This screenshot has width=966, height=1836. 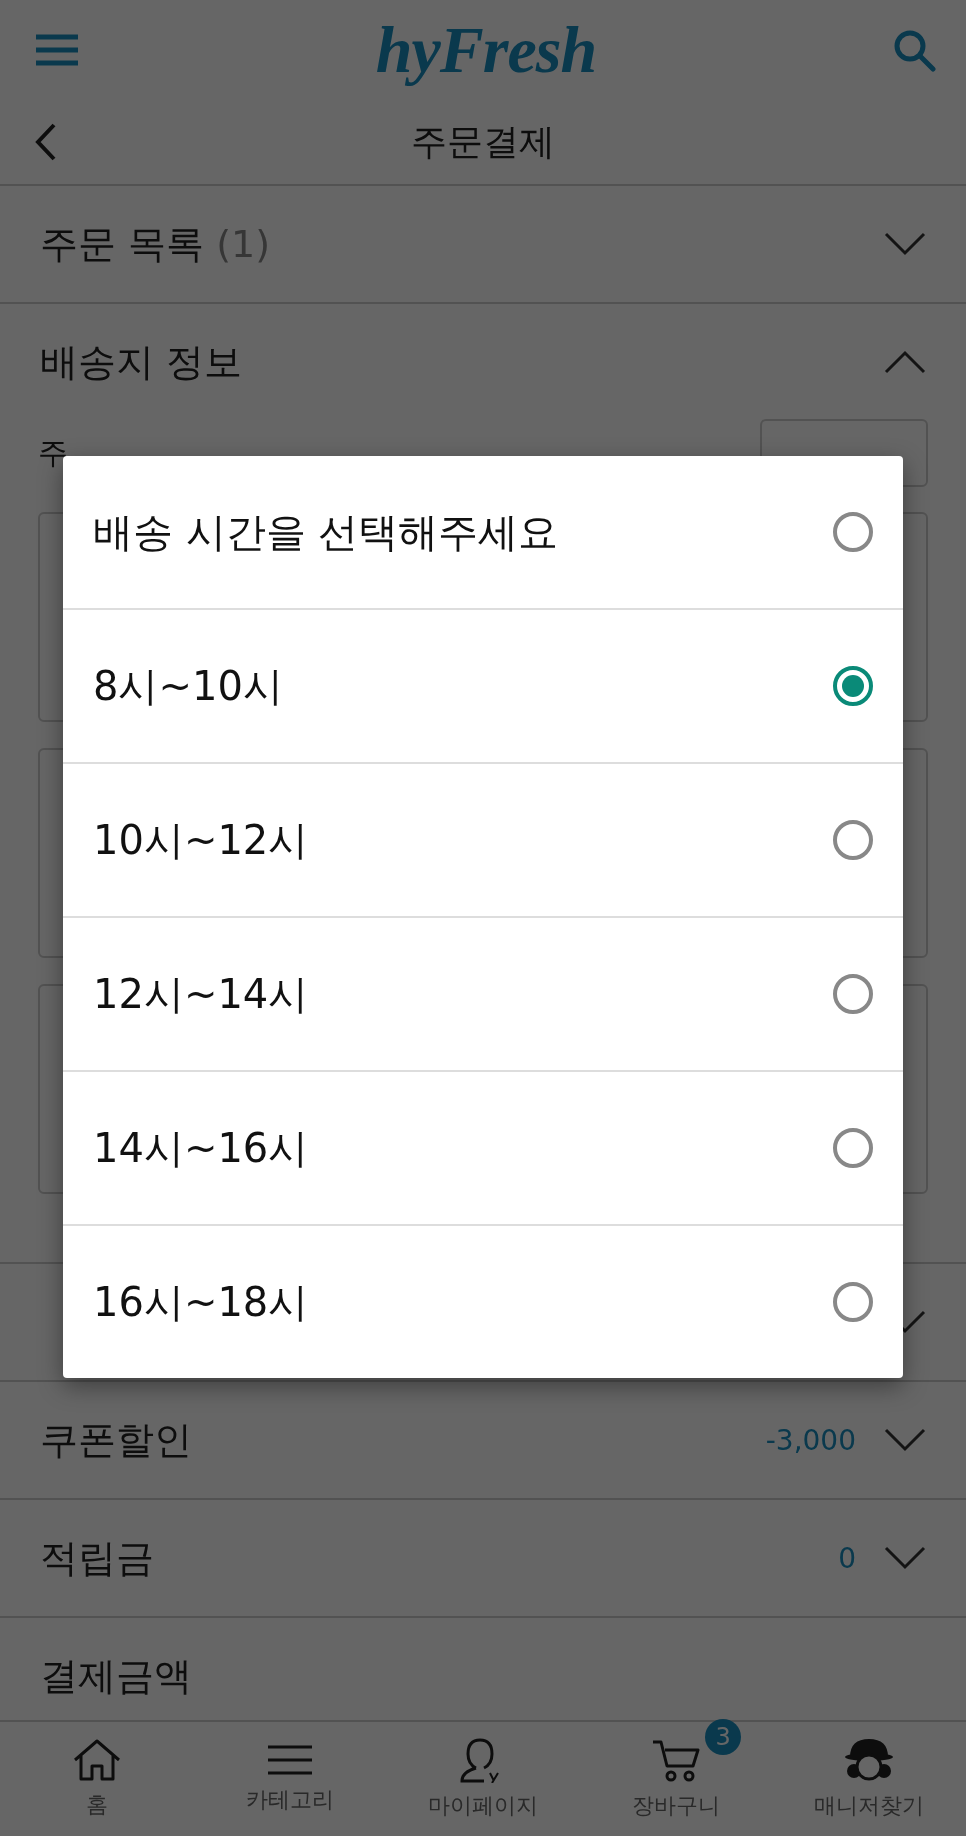 I want to click on nav-label: 매니저찾기, so click(x=869, y=1806).